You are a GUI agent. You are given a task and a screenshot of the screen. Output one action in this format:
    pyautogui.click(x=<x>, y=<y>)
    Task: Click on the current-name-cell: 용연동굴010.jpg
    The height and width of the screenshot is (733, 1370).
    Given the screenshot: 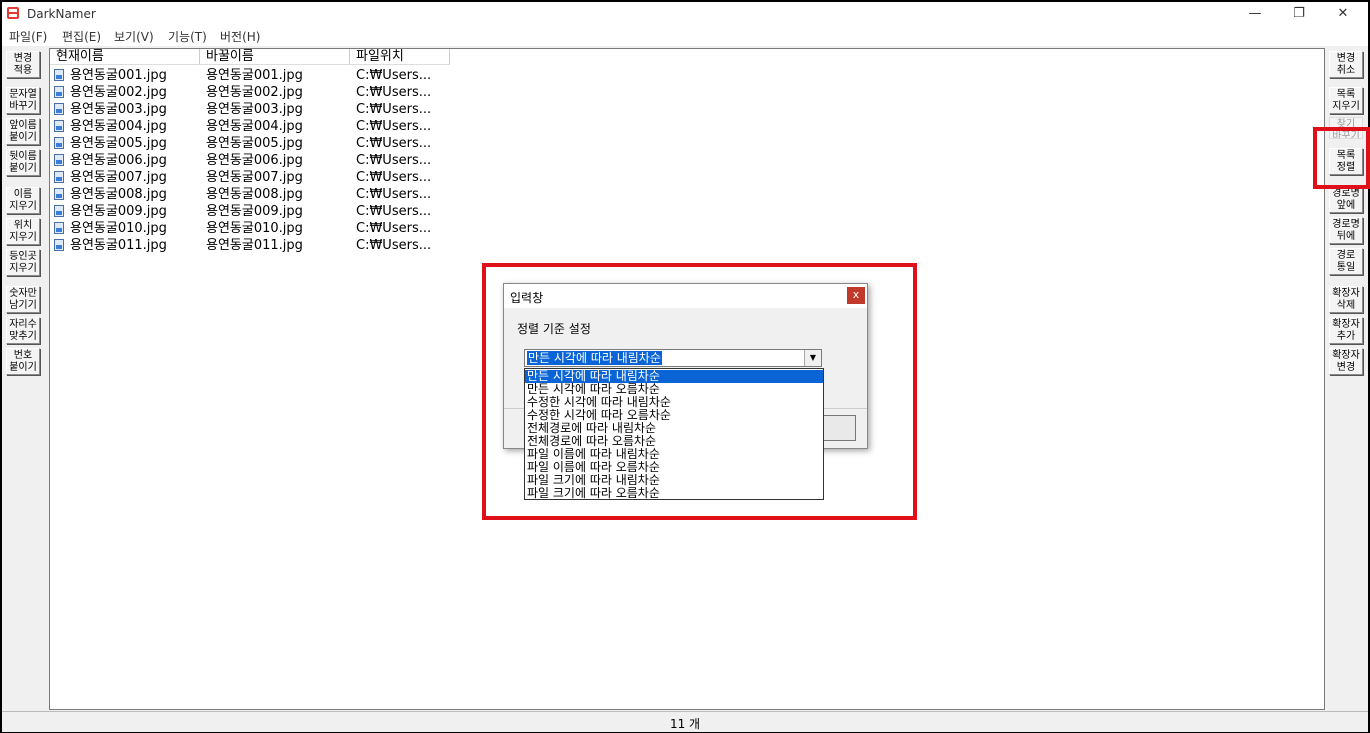 What is the action you would take?
    pyautogui.click(x=118, y=228)
    